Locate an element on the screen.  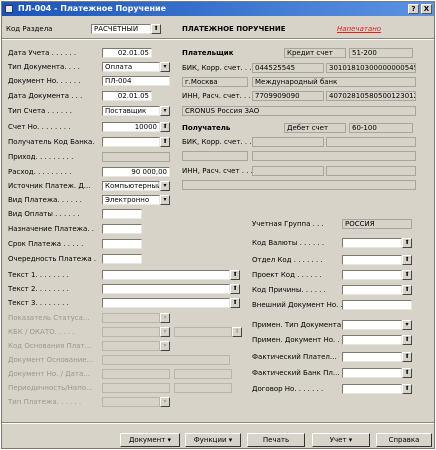
apply-type-dropdown-icon: ▾ is located at coordinates (407, 325).